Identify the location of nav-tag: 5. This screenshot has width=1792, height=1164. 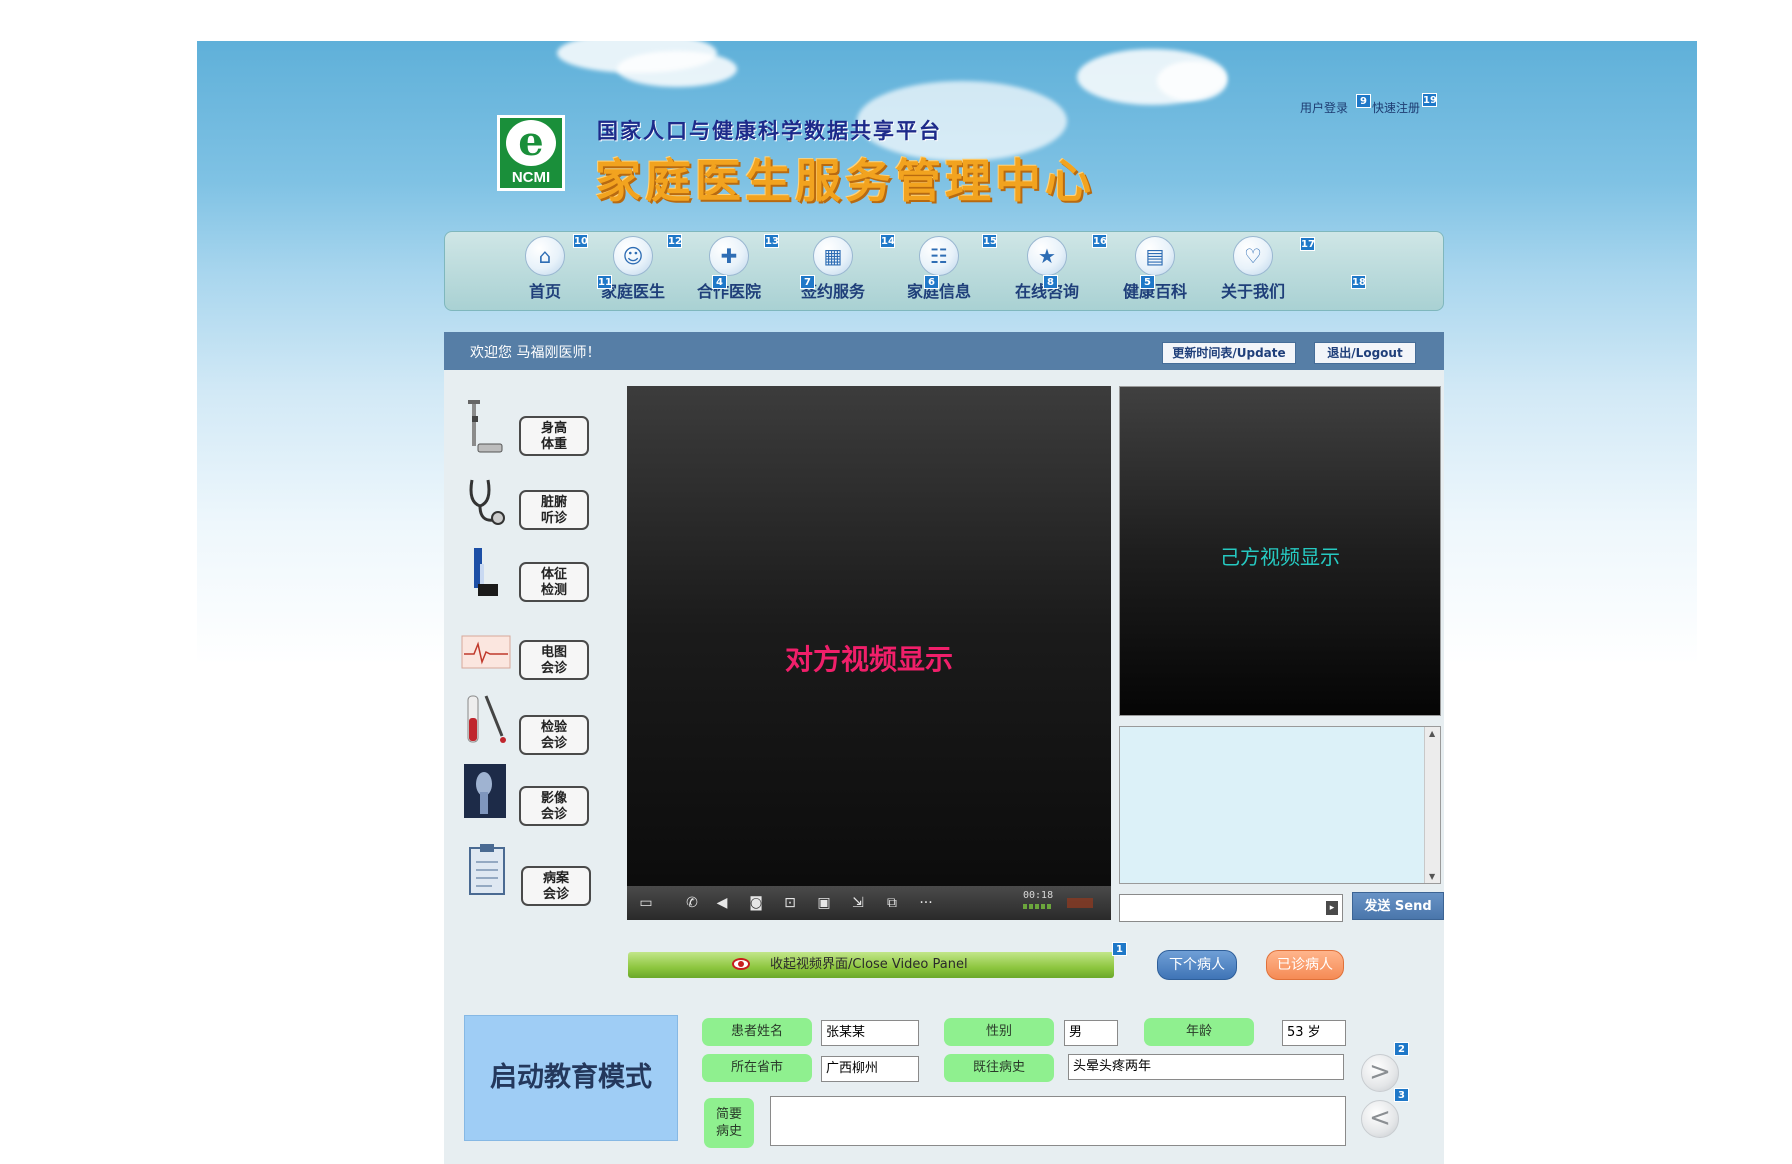
(1147, 282).